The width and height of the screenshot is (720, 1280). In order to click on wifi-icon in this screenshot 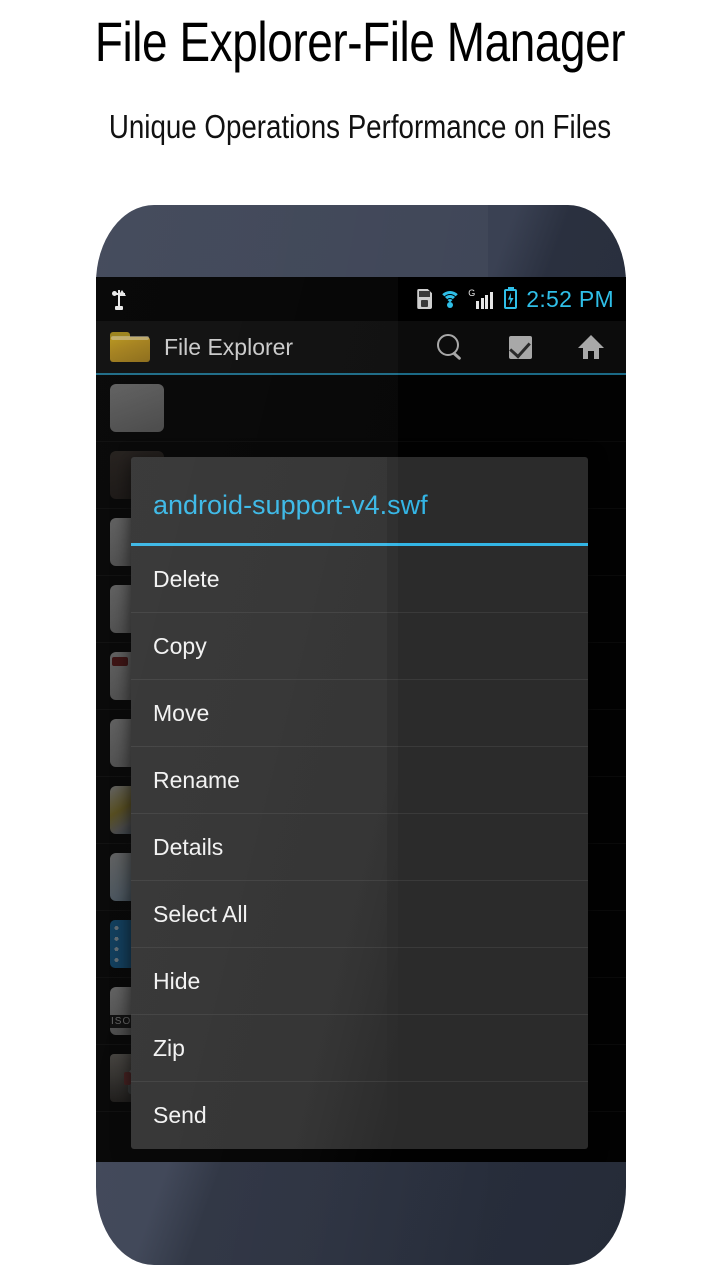, I will do `click(450, 299)`.